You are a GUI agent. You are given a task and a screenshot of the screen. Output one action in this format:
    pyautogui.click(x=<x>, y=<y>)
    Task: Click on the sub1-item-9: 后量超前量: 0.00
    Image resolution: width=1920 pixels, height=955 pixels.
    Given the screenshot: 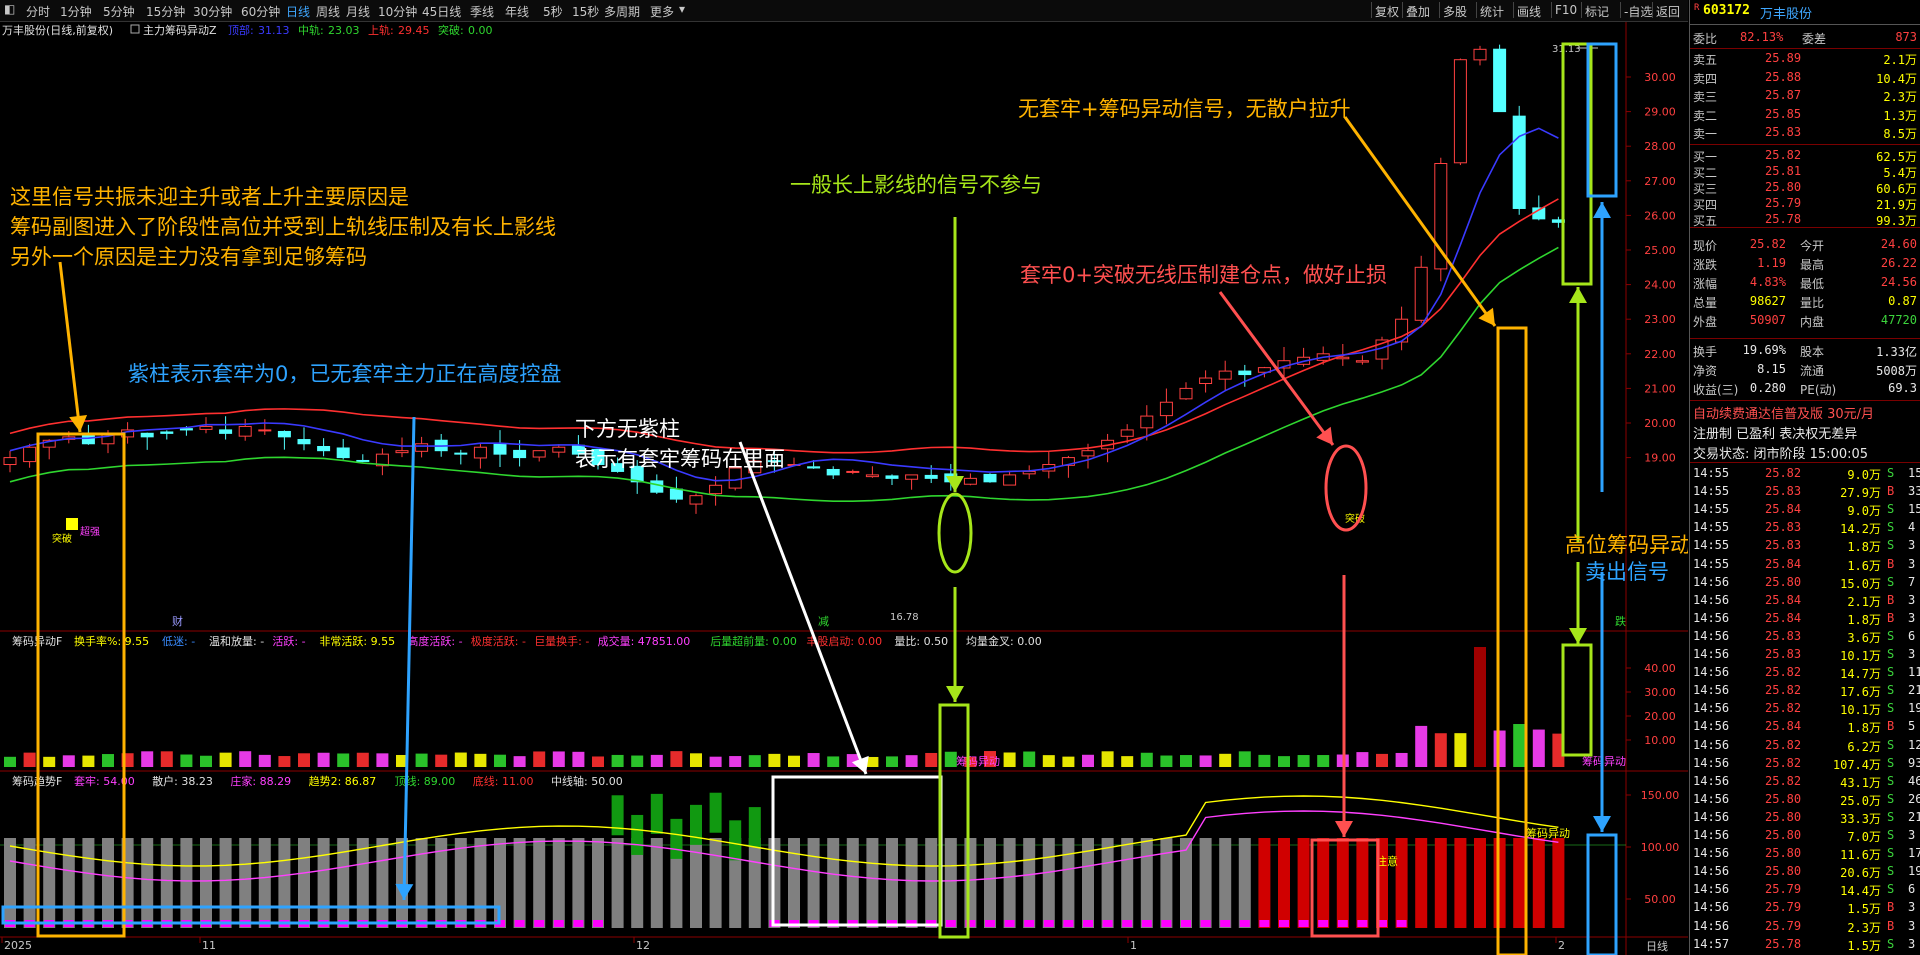 What is the action you would take?
    pyautogui.click(x=753, y=641)
    